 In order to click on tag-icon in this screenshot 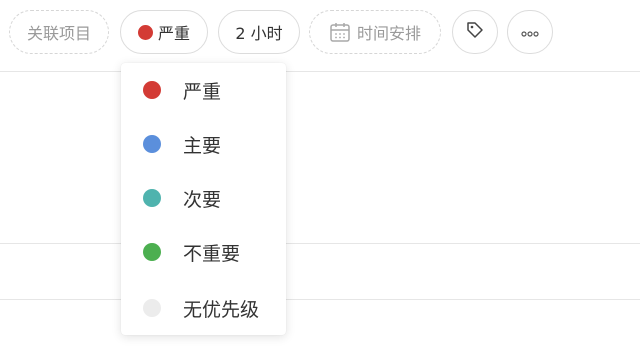, I will do `click(475, 32)`.